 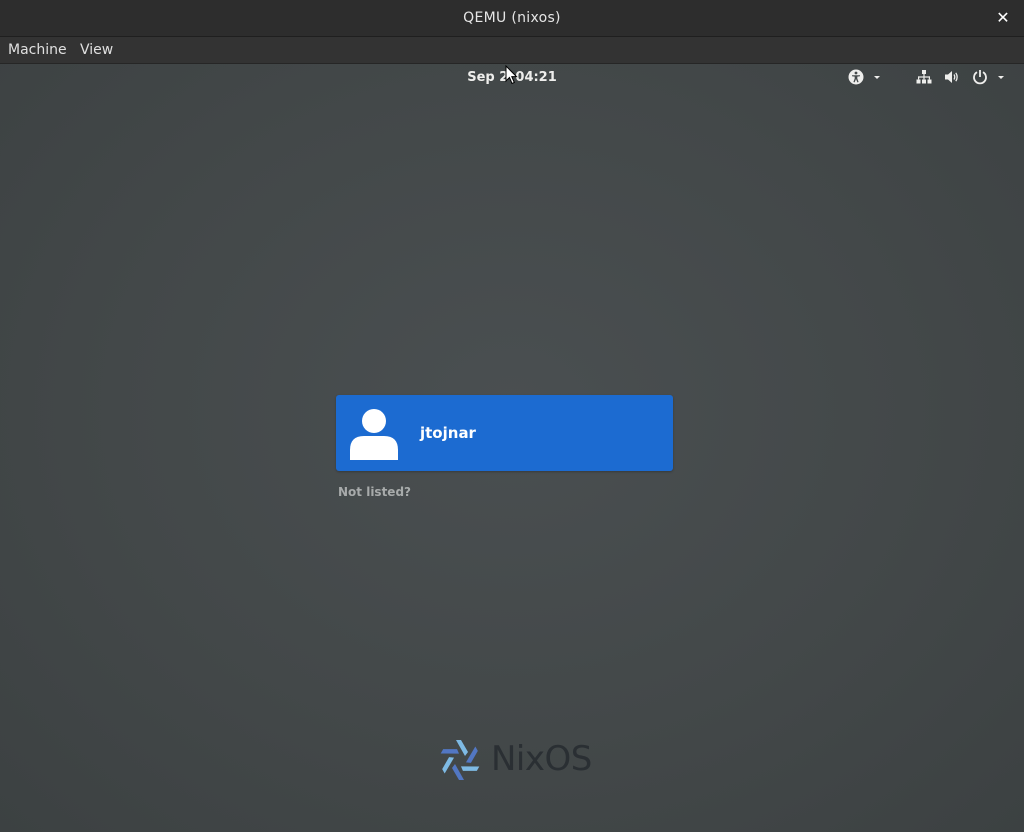 I want to click on close-icon: ✕, so click(x=1003, y=18).